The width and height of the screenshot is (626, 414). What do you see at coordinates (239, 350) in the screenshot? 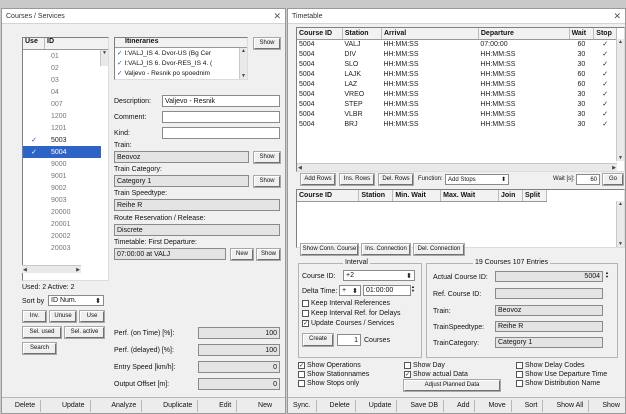
I see `perf-delayed-field: 100` at bounding box center [239, 350].